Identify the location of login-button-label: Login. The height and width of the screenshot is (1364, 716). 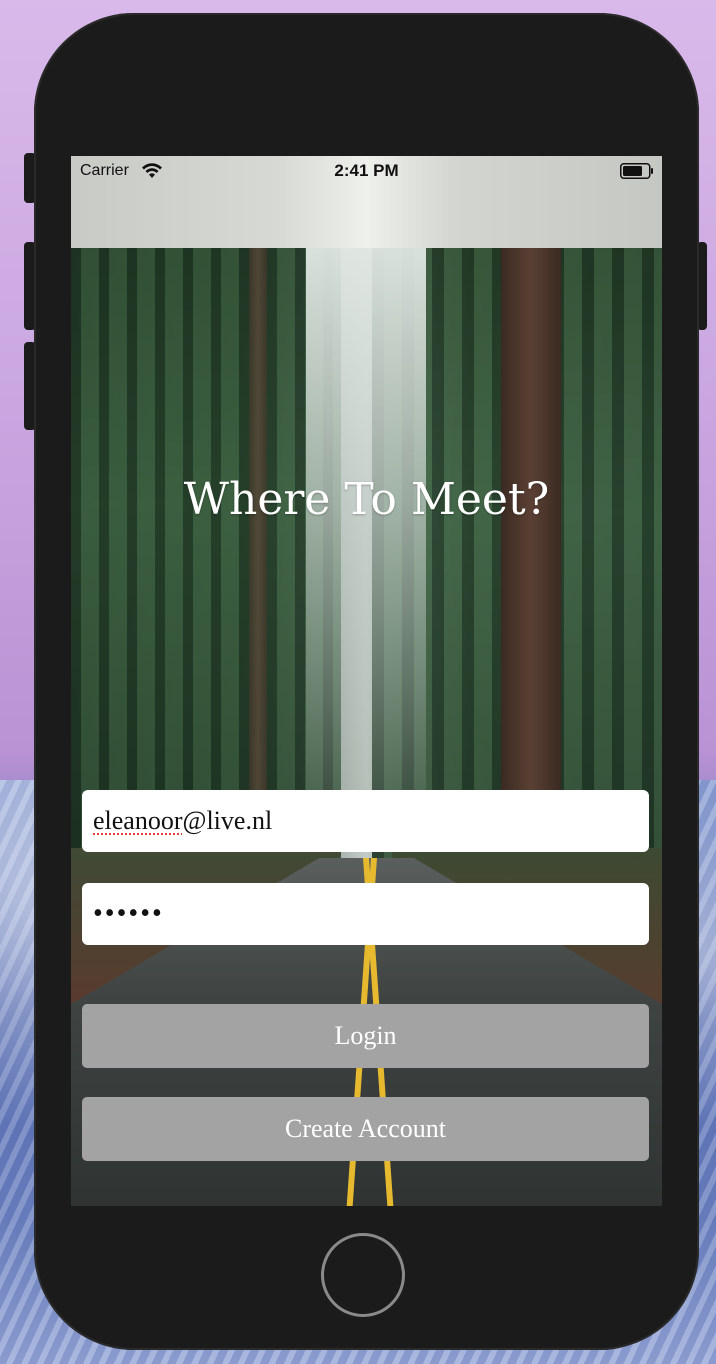
(365, 1035).